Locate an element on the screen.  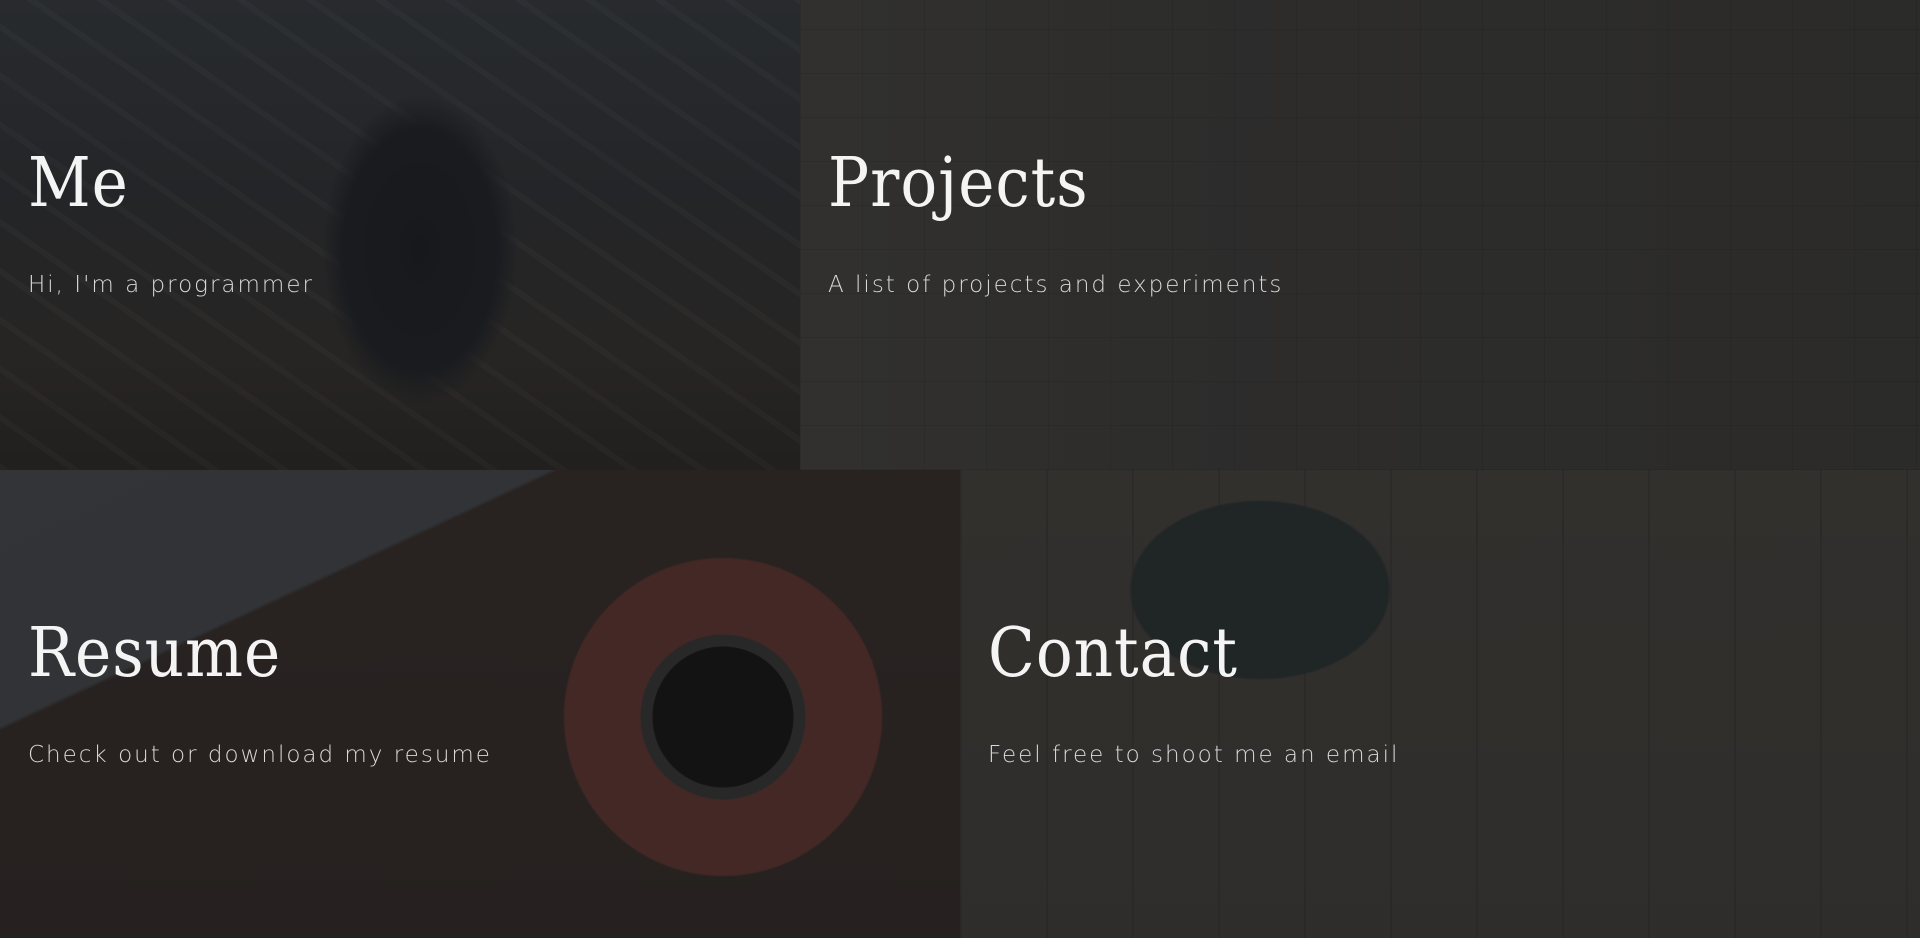
tile-content: Resume Check out or download my resume is located at coordinates (260, 691).